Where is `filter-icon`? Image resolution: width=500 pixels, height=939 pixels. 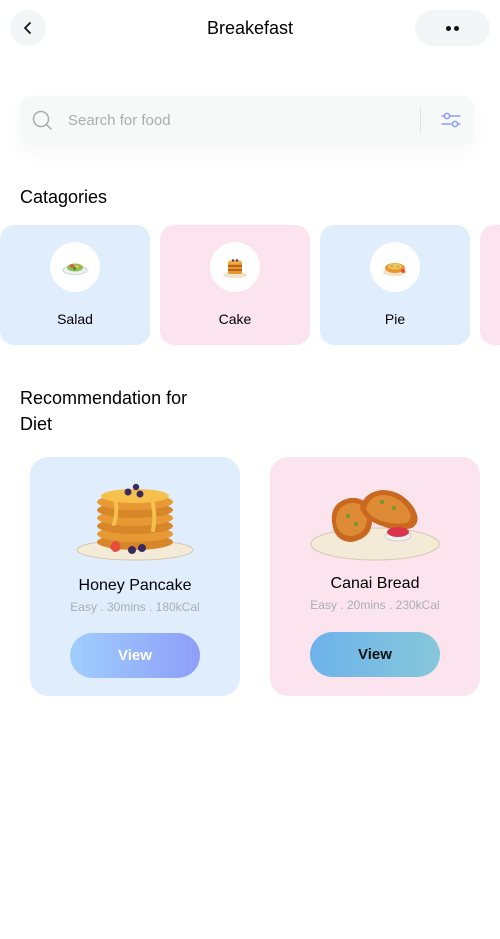 filter-icon is located at coordinates (451, 120).